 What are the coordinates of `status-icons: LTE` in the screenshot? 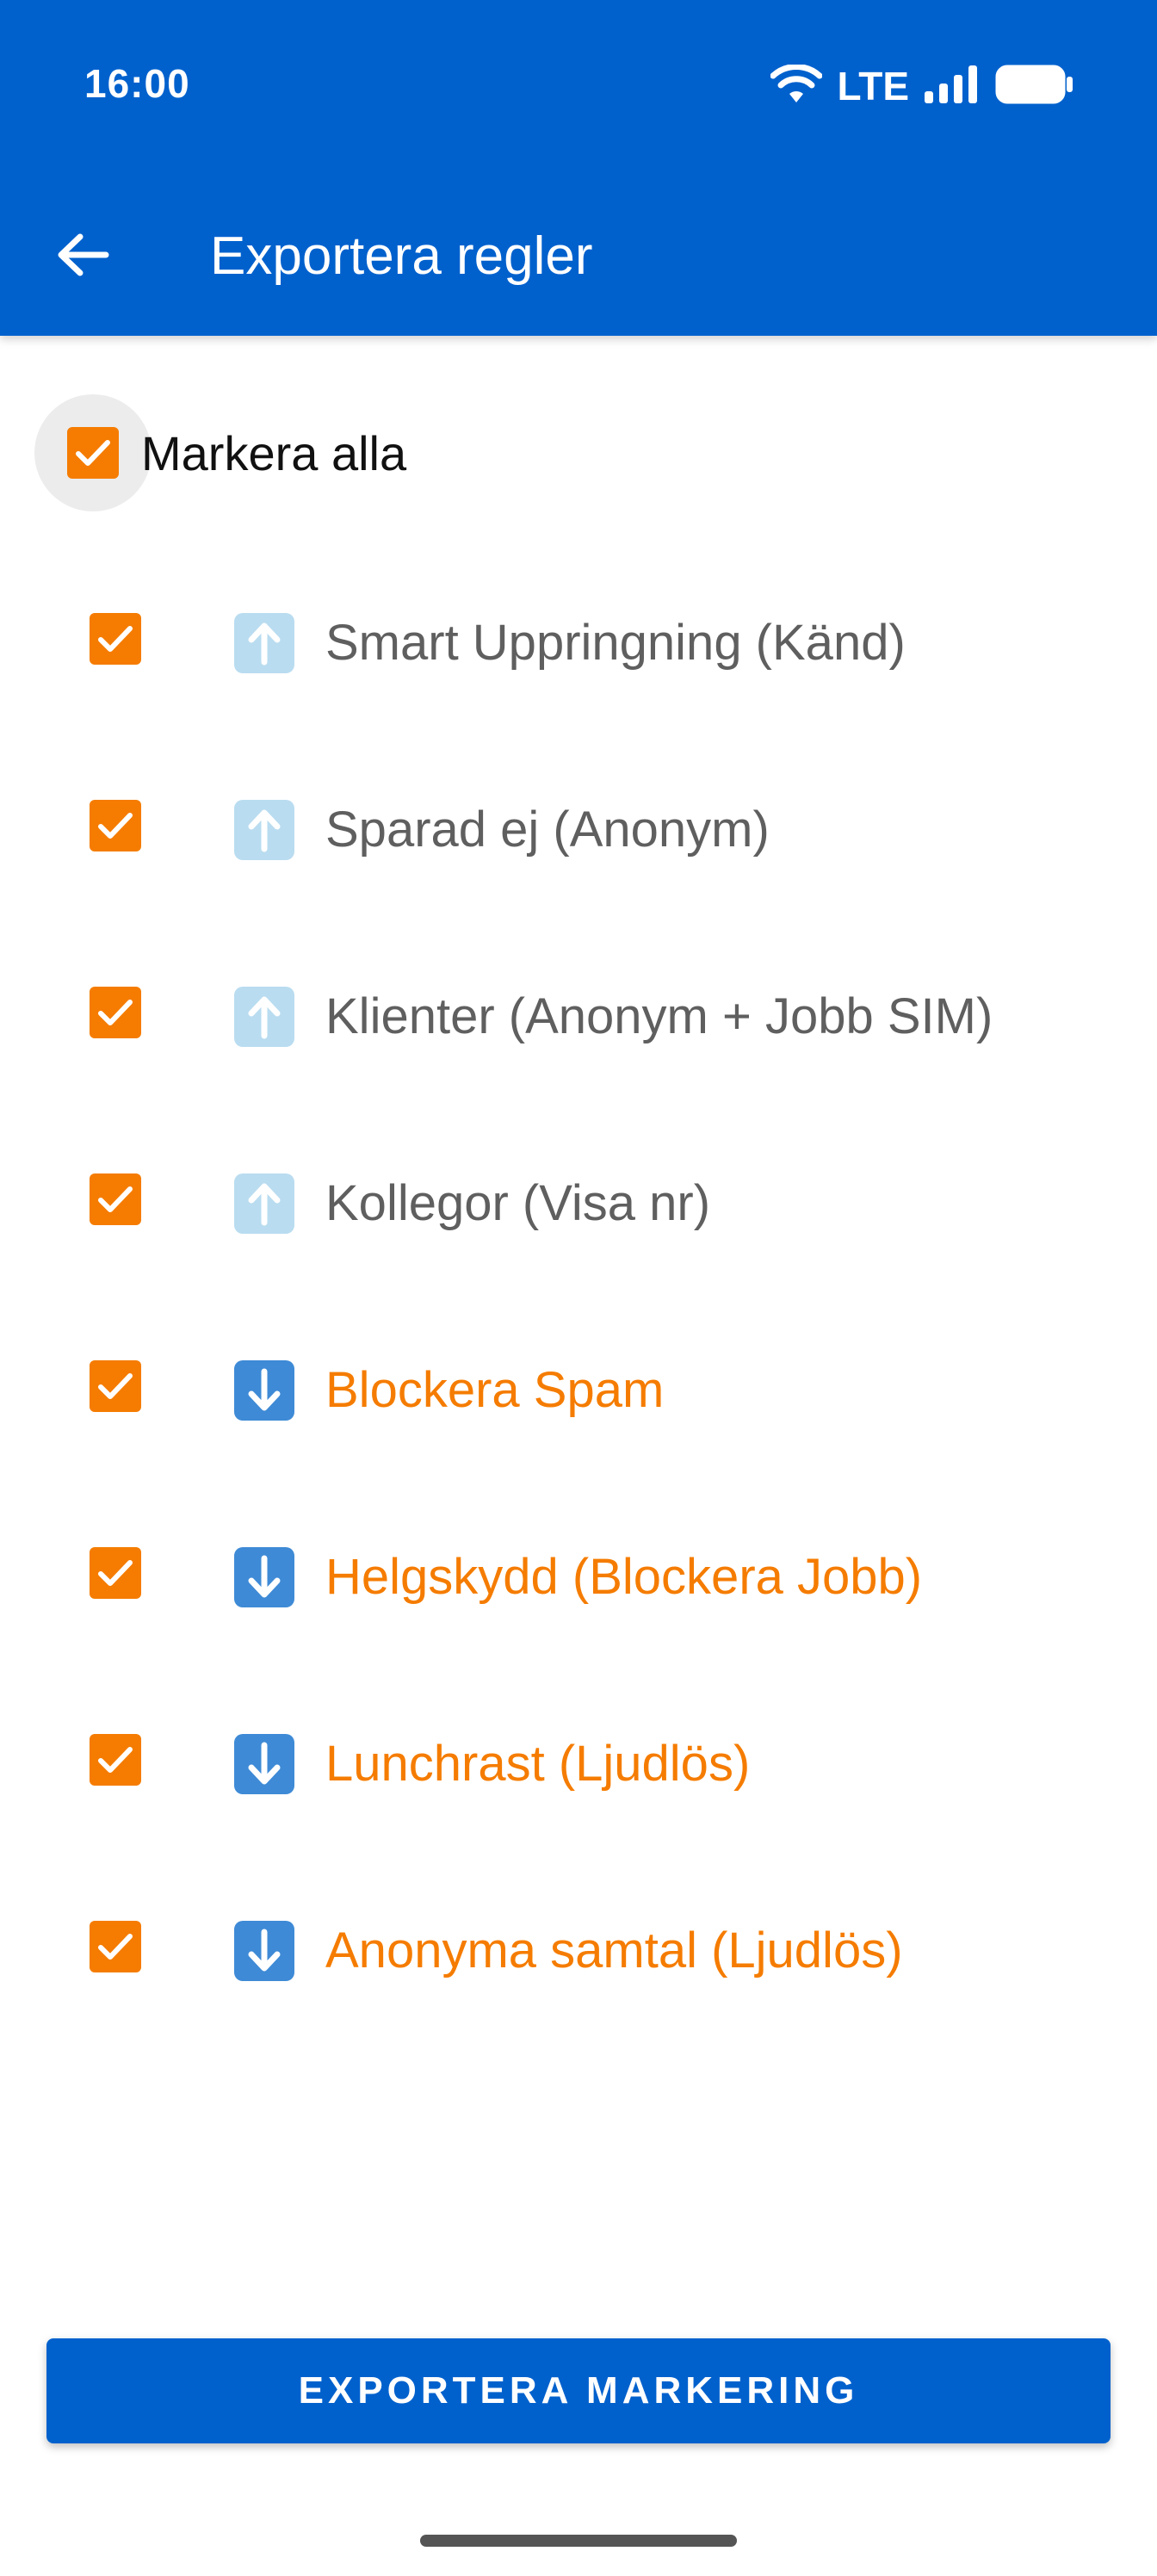 It's located at (922, 86).